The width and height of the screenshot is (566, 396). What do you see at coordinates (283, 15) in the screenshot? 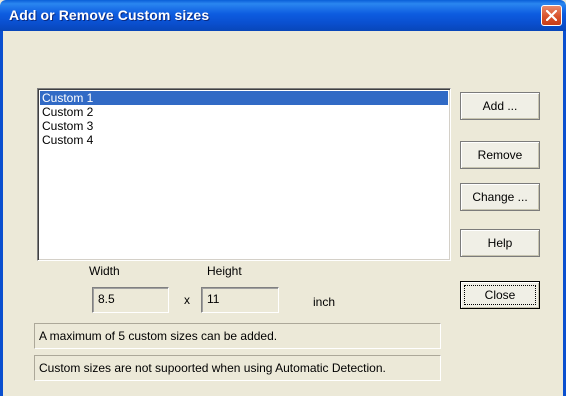
I see `title-bar: Add or Remove Custom sizes` at bounding box center [283, 15].